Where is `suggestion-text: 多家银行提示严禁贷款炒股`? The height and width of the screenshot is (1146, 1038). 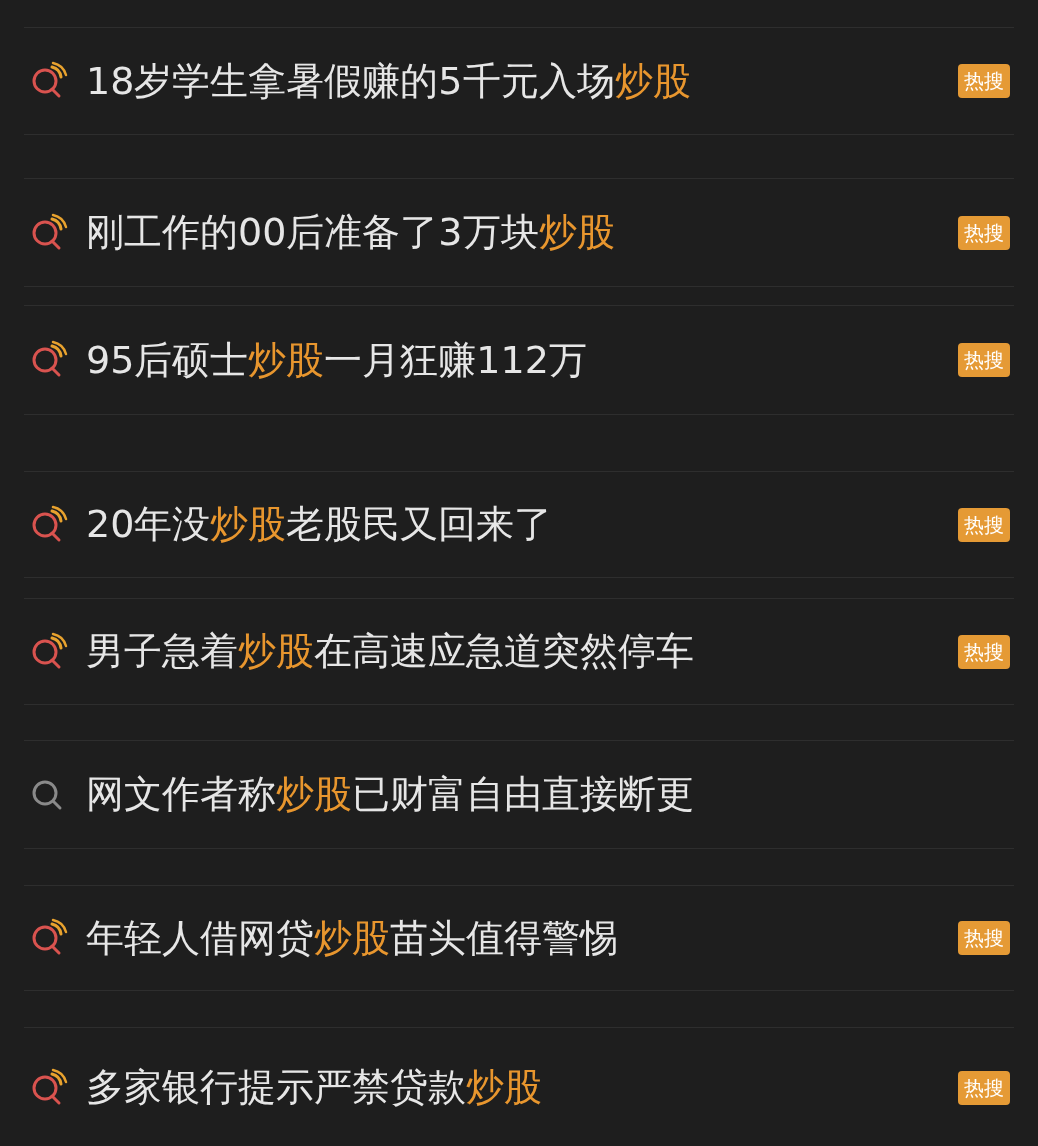
suggestion-text: 多家银行提示严禁贷款炒股 is located at coordinates (522, 1087).